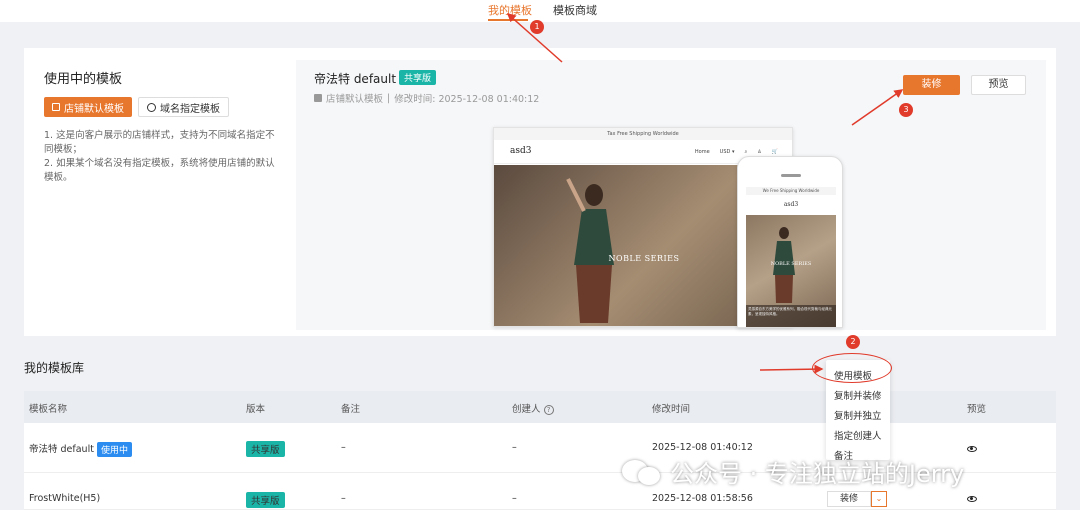  What do you see at coordinates (906, 110) in the screenshot?
I see `step-3-marker: 3` at bounding box center [906, 110].